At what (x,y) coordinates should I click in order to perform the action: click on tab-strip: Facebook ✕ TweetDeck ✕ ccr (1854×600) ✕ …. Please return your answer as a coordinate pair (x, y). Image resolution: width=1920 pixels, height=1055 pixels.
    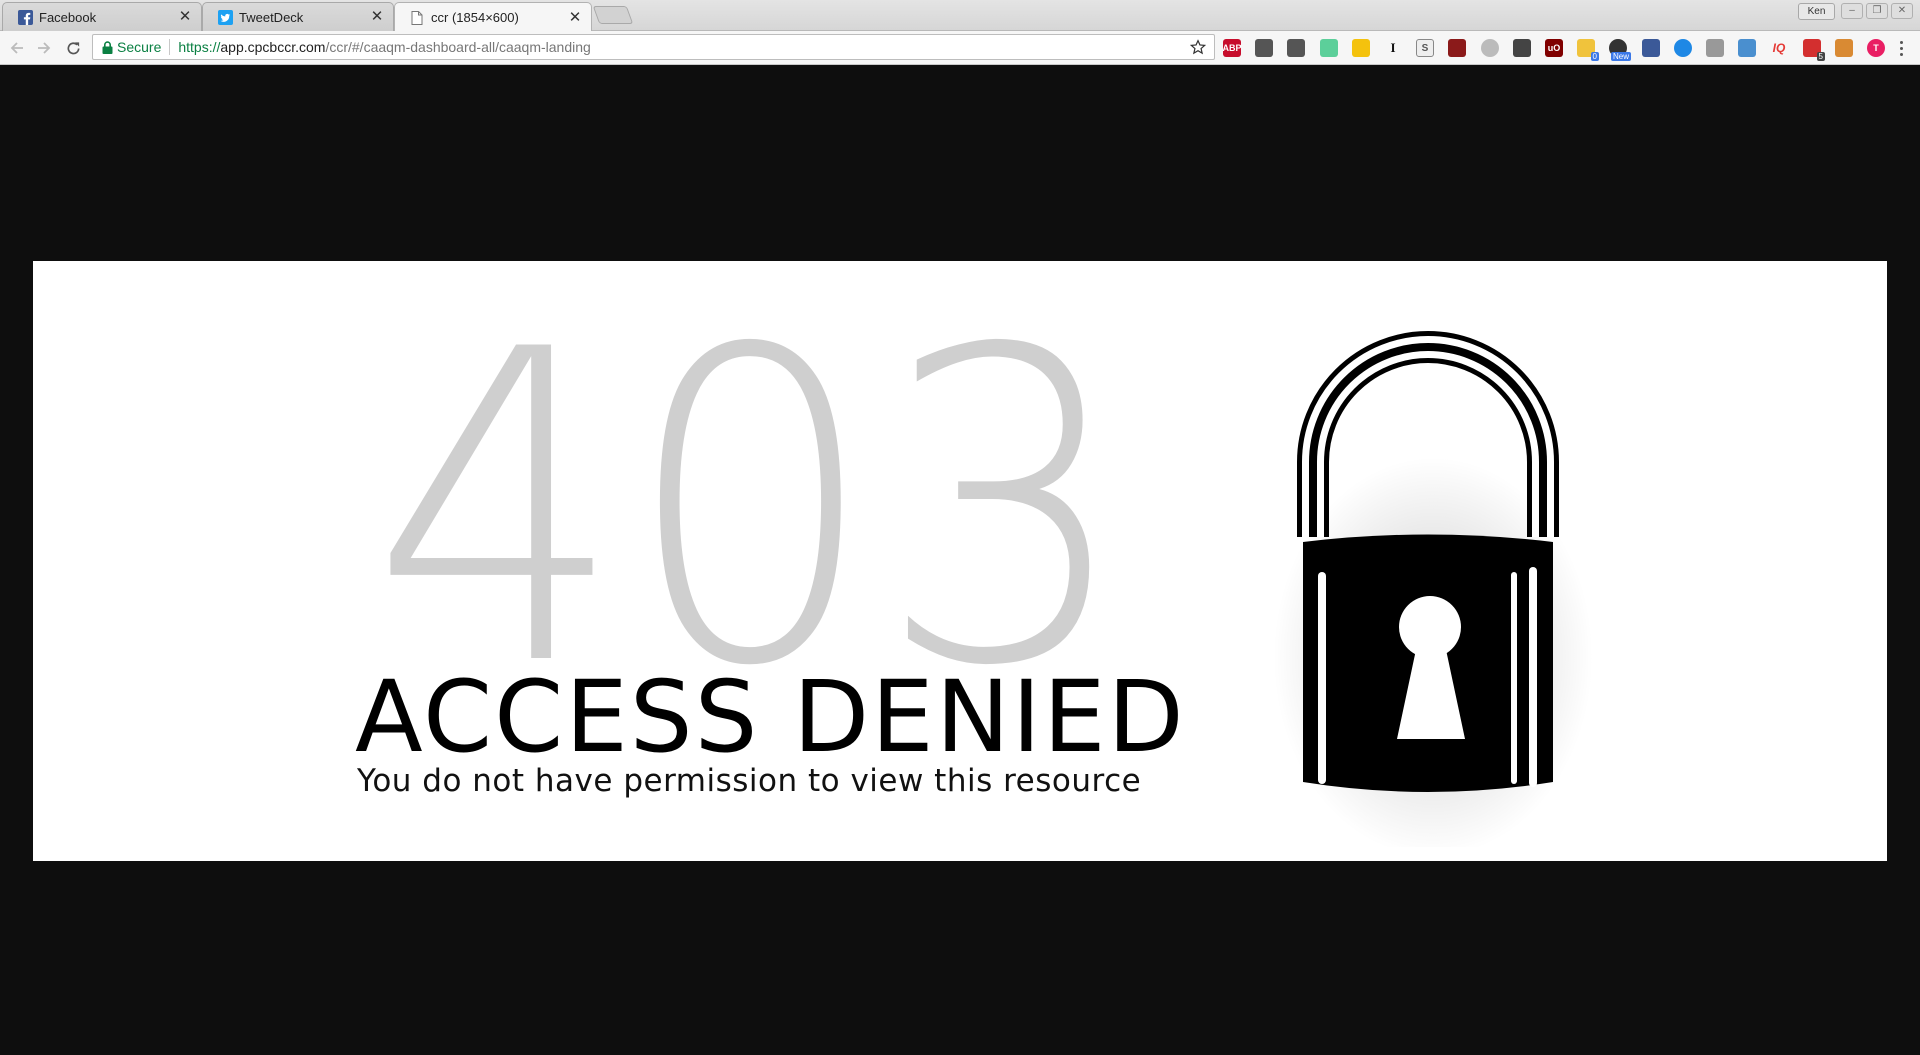
    Looking at the image, I should click on (960, 16).